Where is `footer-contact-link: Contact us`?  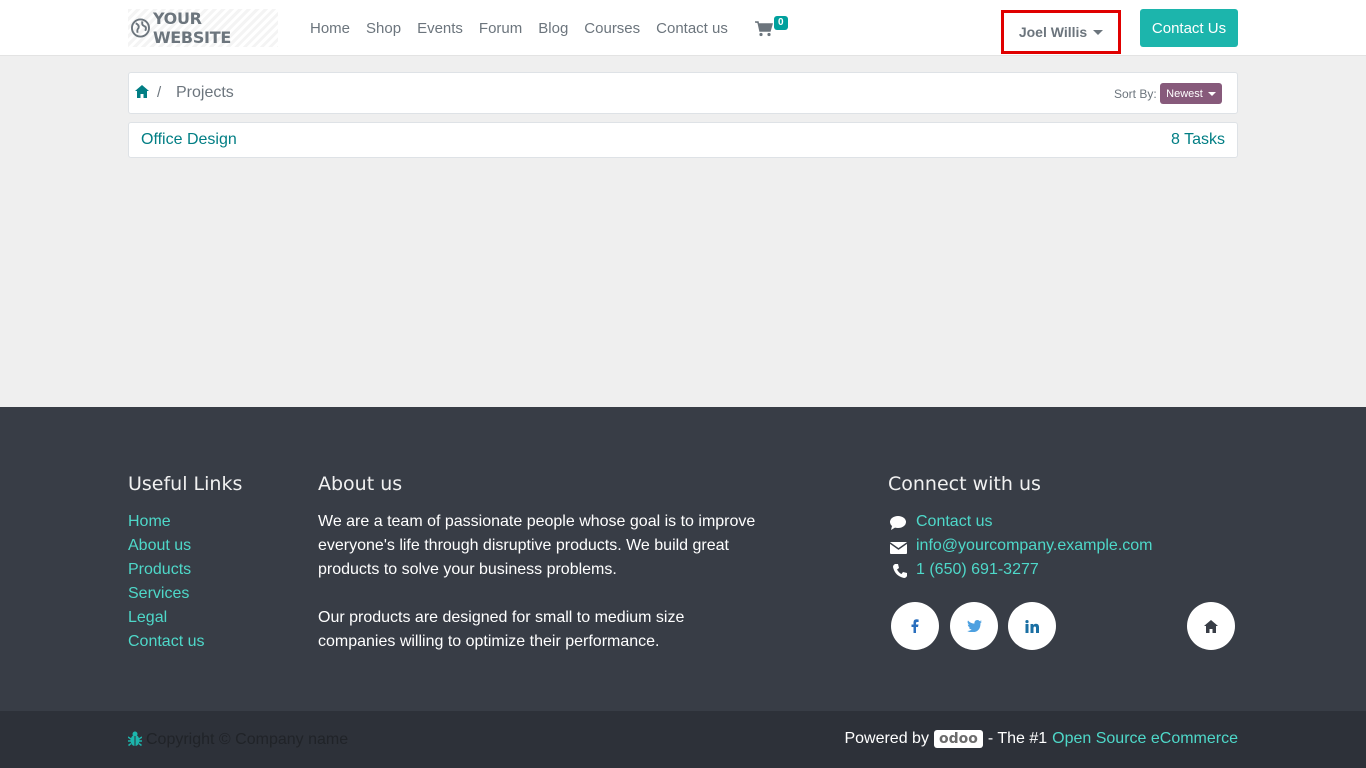 footer-contact-link: Contact us is located at coordinates (954, 522).